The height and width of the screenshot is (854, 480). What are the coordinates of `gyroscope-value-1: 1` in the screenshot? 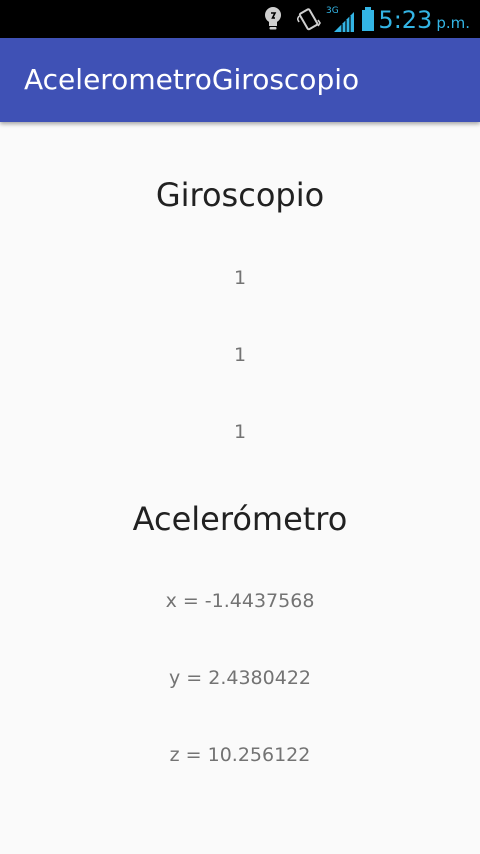 It's located at (240, 278).